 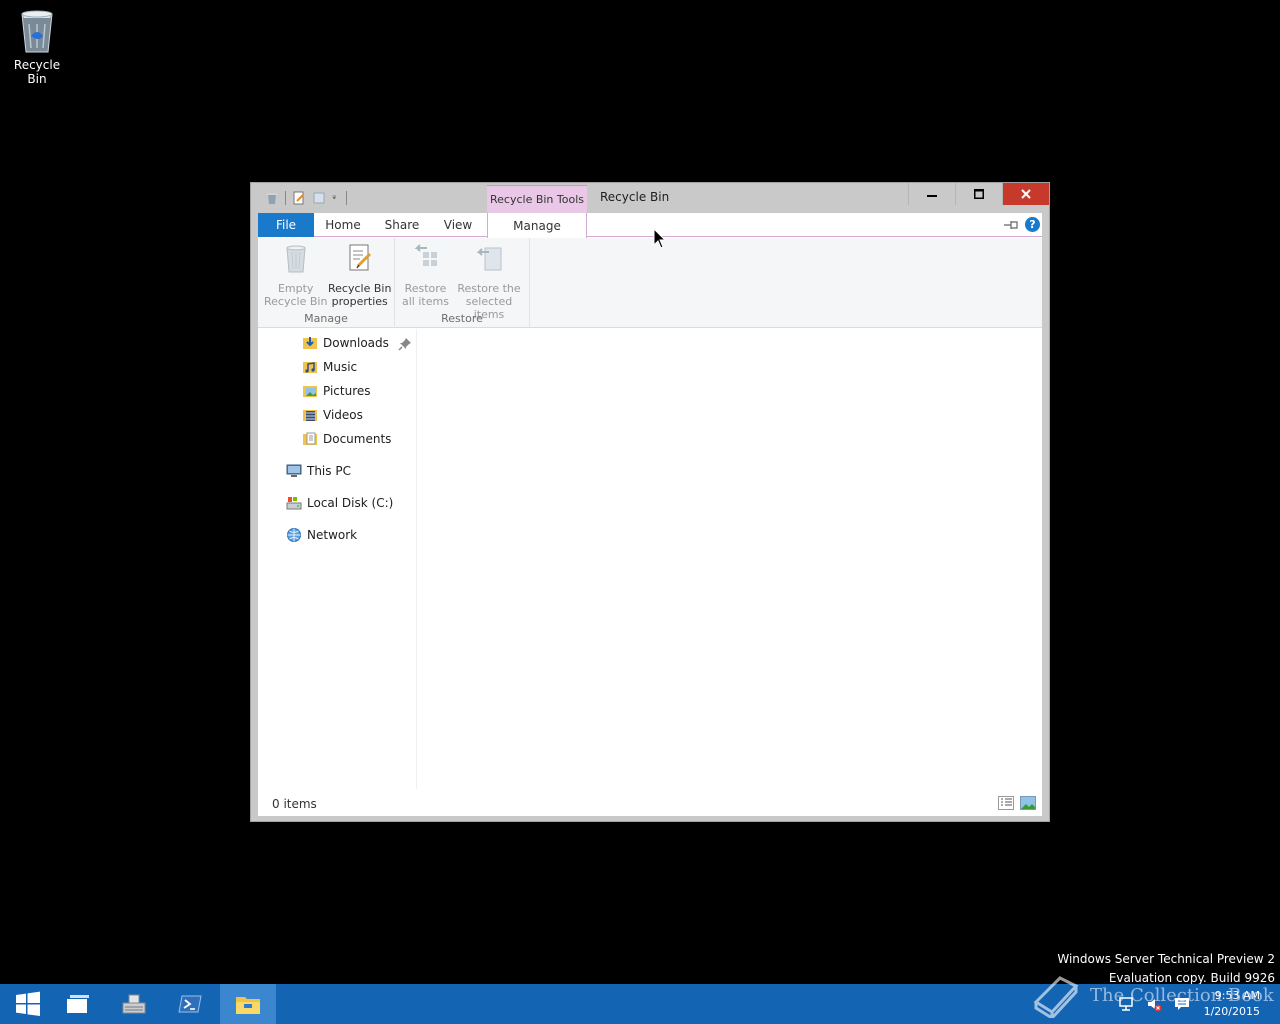 I want to click on restore-selected-icon, so click(x=489, y=259).